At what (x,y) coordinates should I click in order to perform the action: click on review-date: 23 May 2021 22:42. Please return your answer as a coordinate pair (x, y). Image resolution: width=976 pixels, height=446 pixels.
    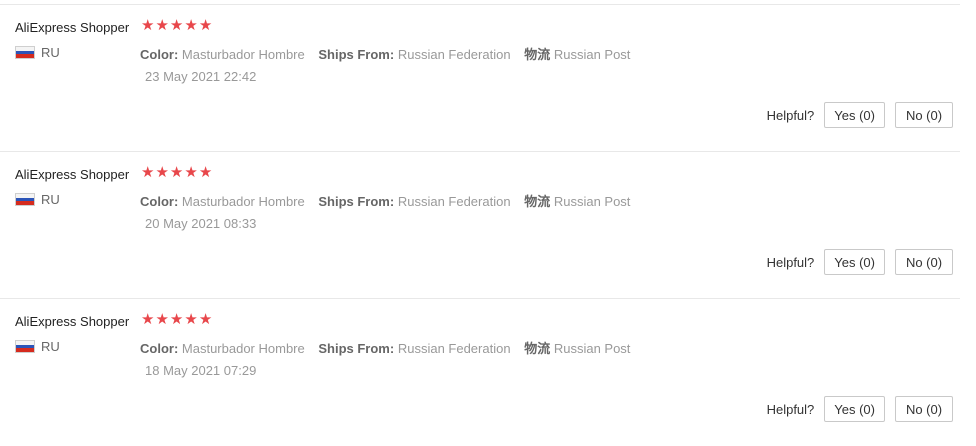
    Looking at the image, I should click on (201, 76).